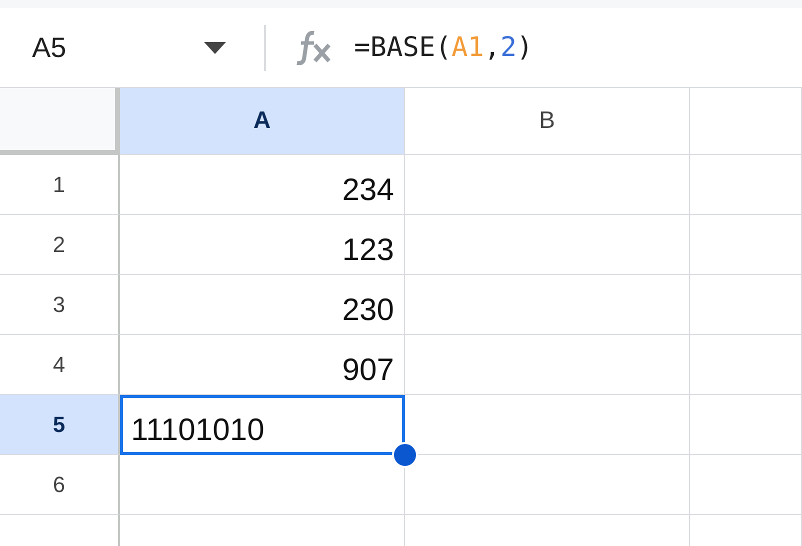 This screenshot has height=546, width=802. Describe the element at coordinates (60, 425) in the screenshot. I see `row-header: 5` at that location.